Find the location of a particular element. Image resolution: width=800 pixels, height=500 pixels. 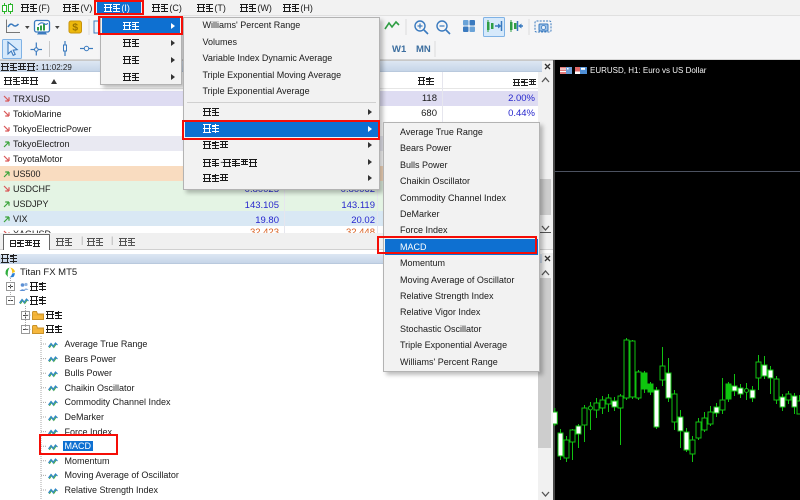

svg-text: MN is located at coordinates (423, 49).